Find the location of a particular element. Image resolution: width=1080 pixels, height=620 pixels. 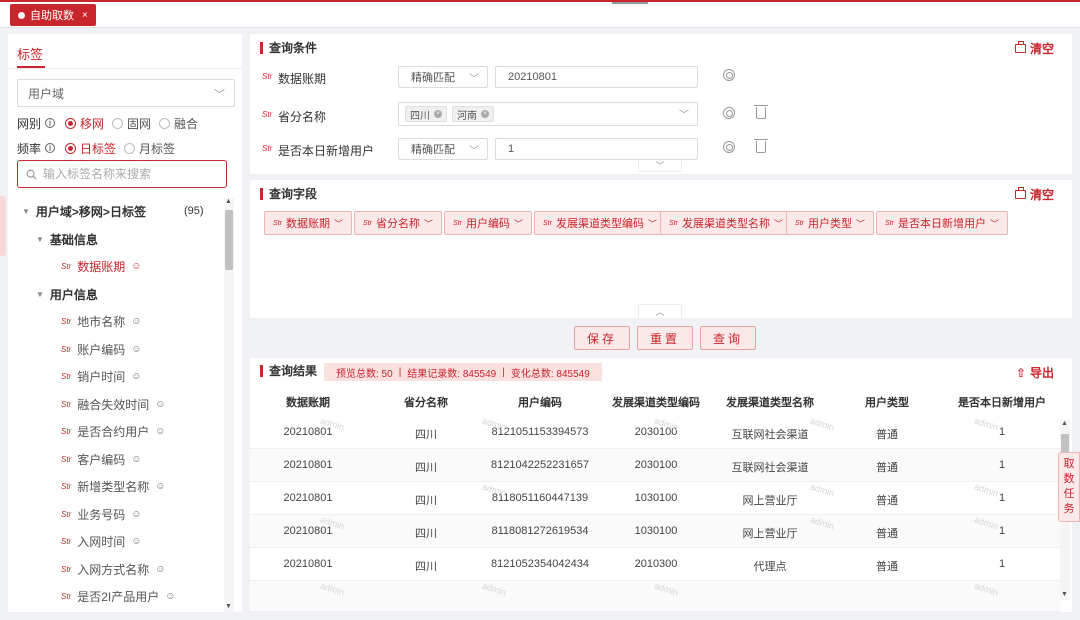

table-cell: 1030100 is located at coordinates (656, 531).